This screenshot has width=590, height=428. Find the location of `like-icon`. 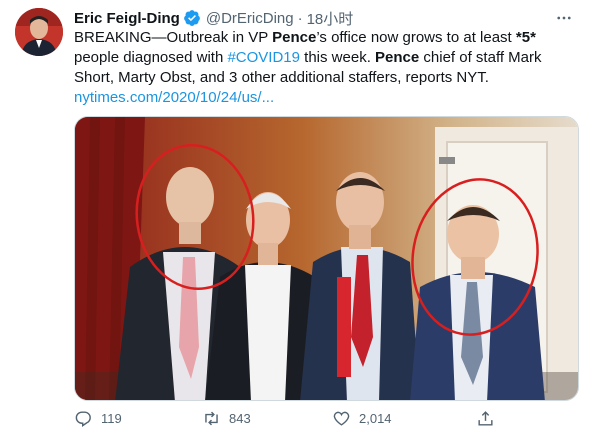

like-icon is located at coordinates (341, 418).